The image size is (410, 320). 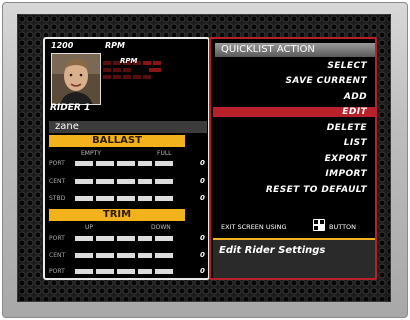 I want to click on exit-instruction: EXIT SCREEN USING, so click(x=254, y=227).